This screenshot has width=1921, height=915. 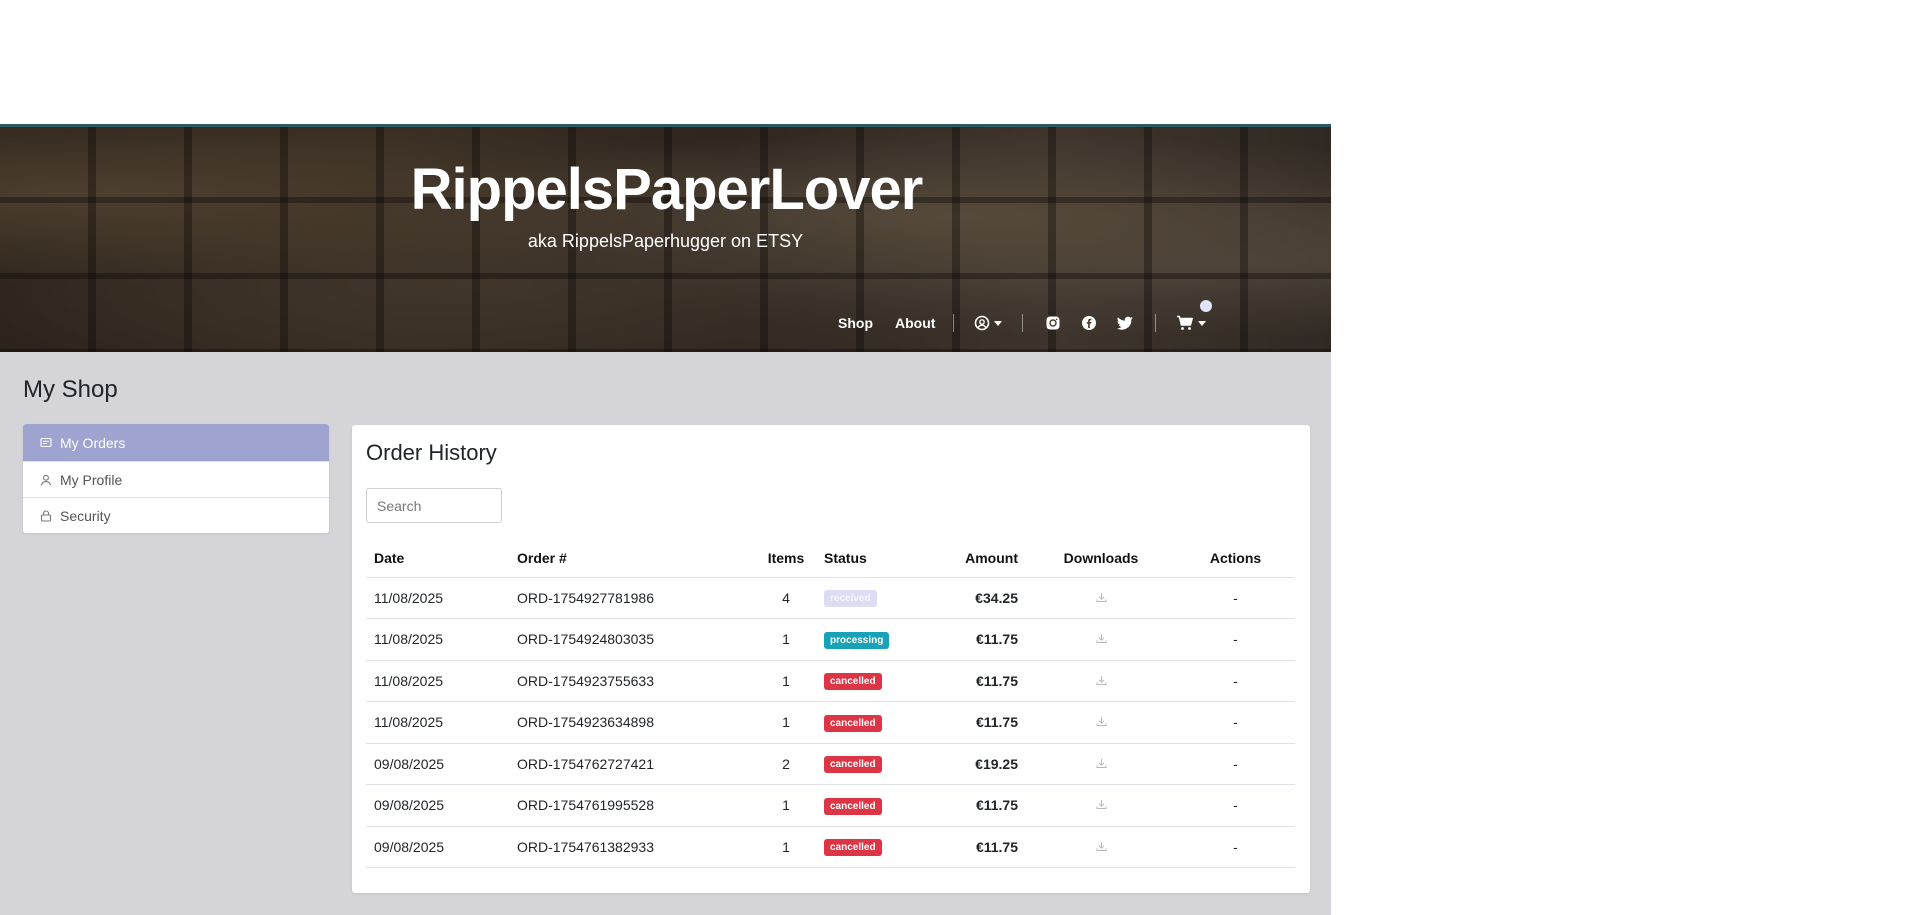 I want to click on column-header-date: Date, so click(x=437, y=558).